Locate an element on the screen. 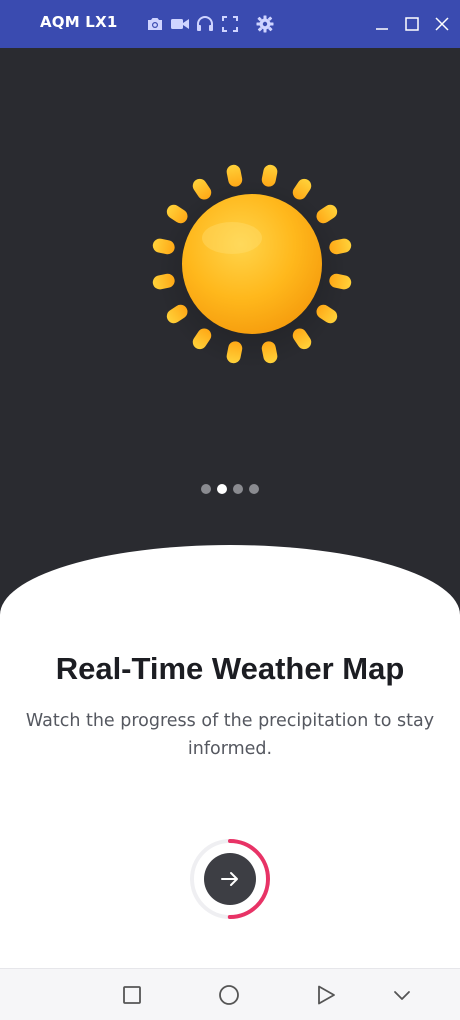  camera-icon is located at coordinates (155, 24).